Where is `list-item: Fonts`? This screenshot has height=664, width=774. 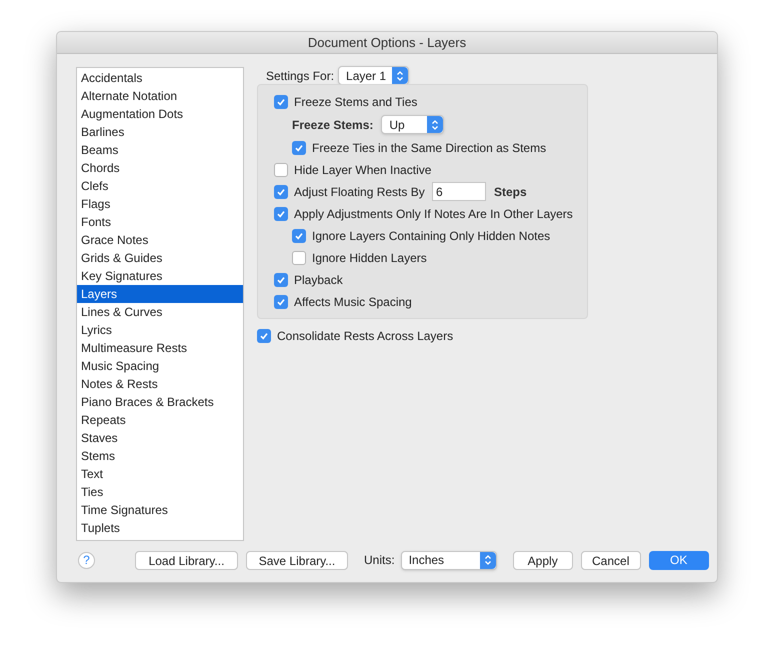
list-item: Fonts is located at coordinates (160, 221).